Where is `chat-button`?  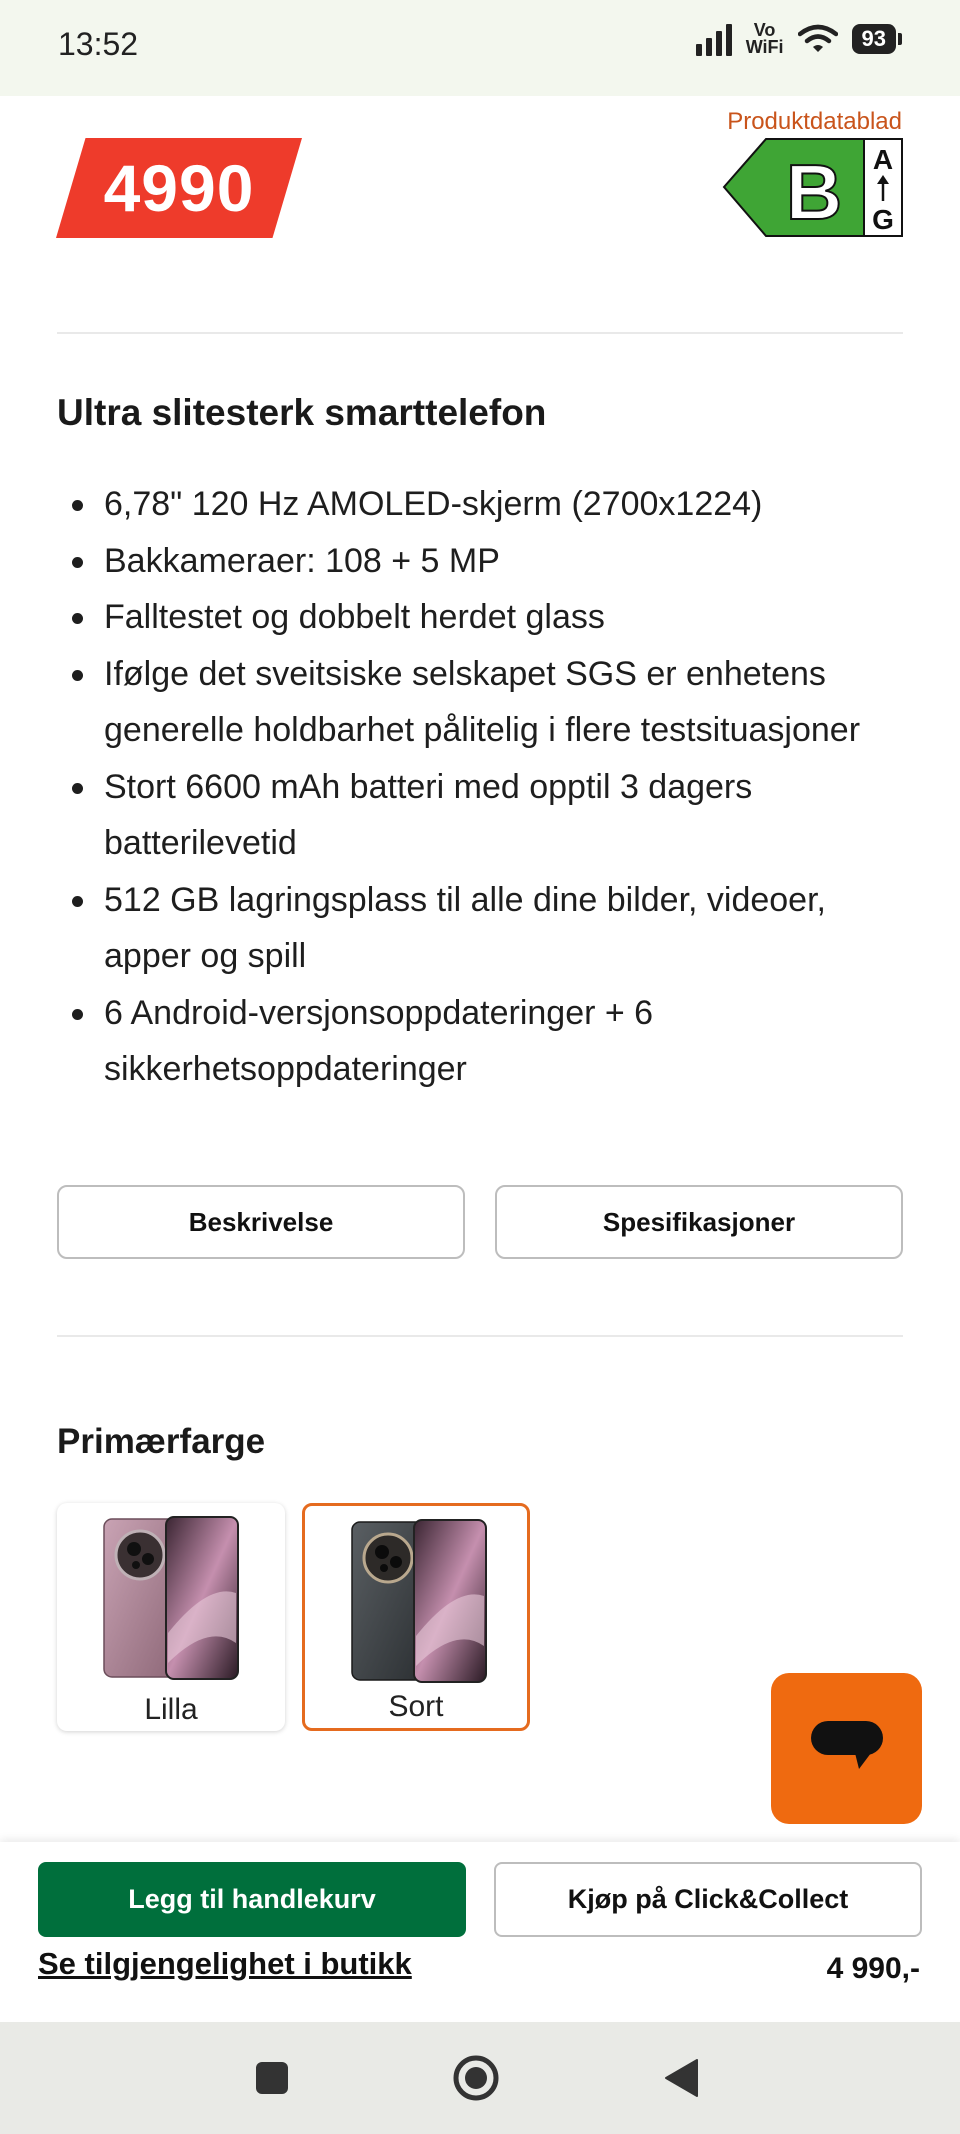 chat-button is located at coordinates (846, 1748).